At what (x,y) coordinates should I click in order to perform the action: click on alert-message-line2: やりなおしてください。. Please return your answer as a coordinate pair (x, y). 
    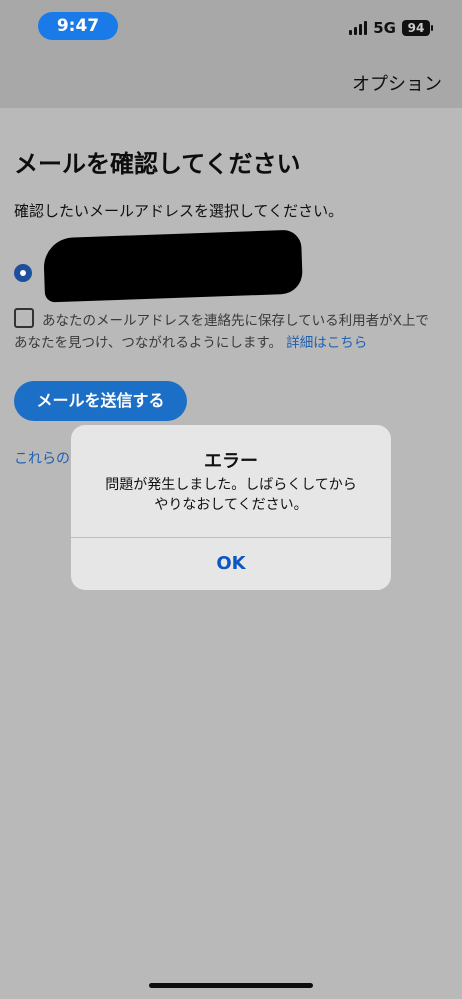
    Looking at the image, I should click on (231, 505).